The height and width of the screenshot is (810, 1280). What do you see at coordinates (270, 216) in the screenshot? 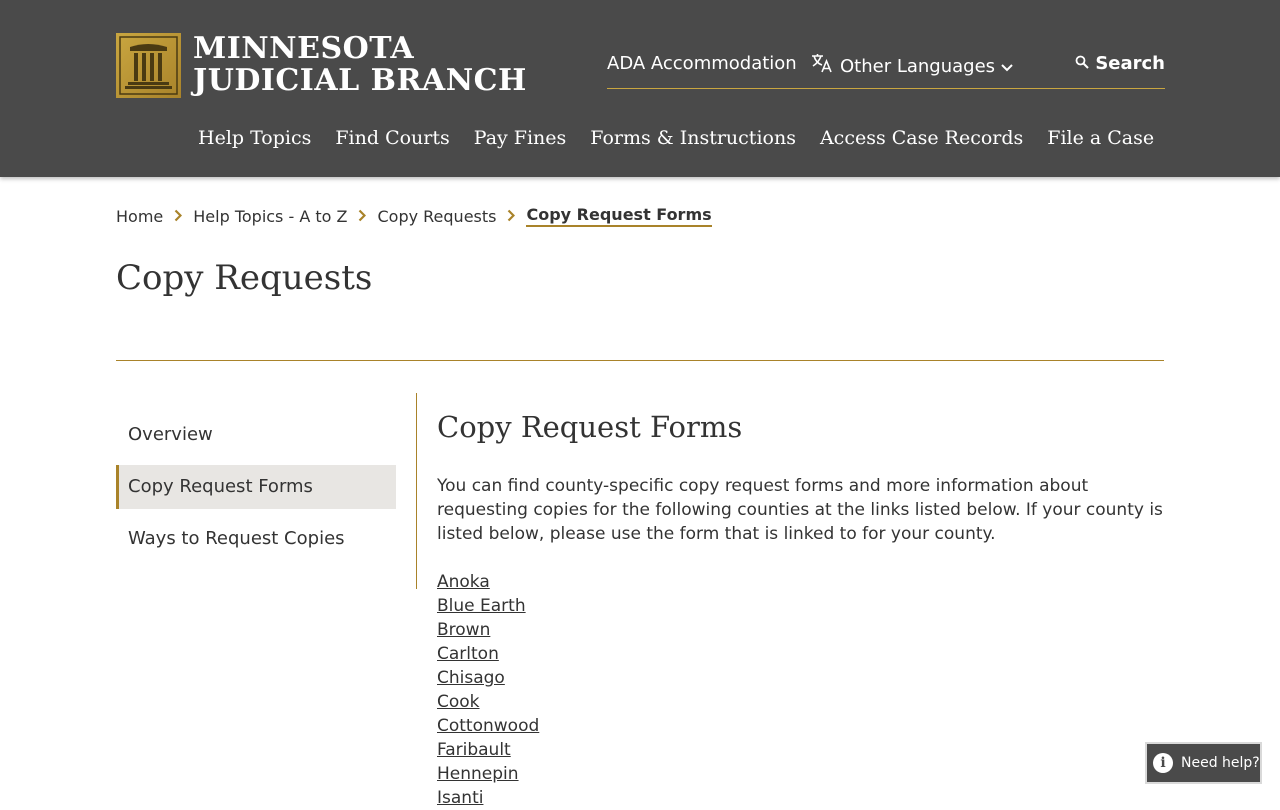
I see `breadcrumb-help-topics: Help Topics - A to Z` at bounding box center [270, 216].